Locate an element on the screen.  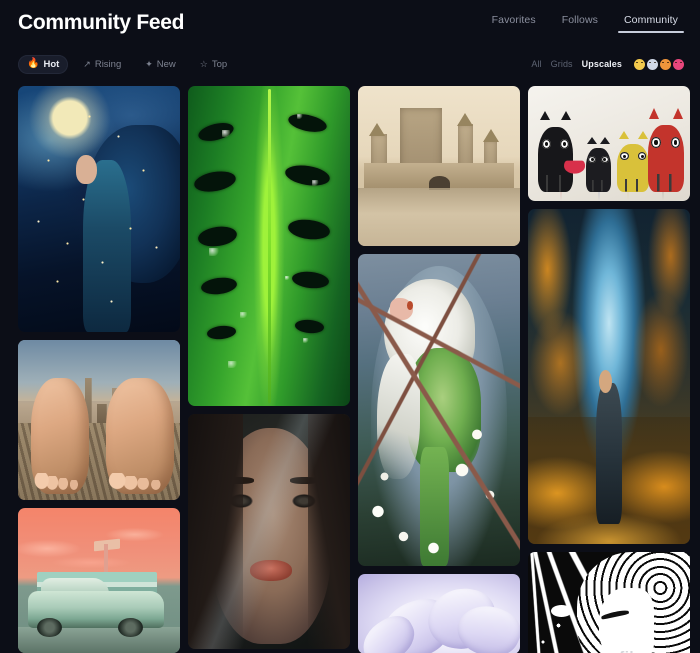
decor-rain-sheen is located at coordinates (269, 531).